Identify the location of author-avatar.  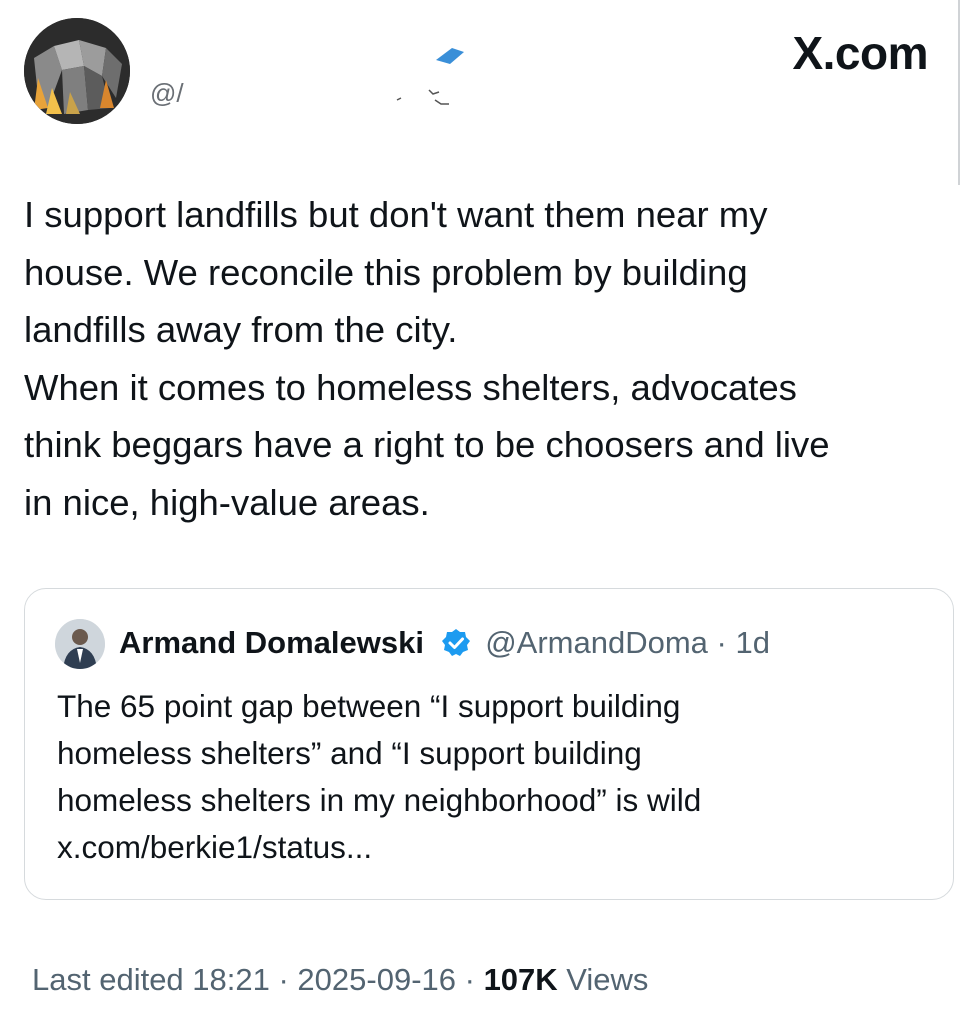
(77, 71).